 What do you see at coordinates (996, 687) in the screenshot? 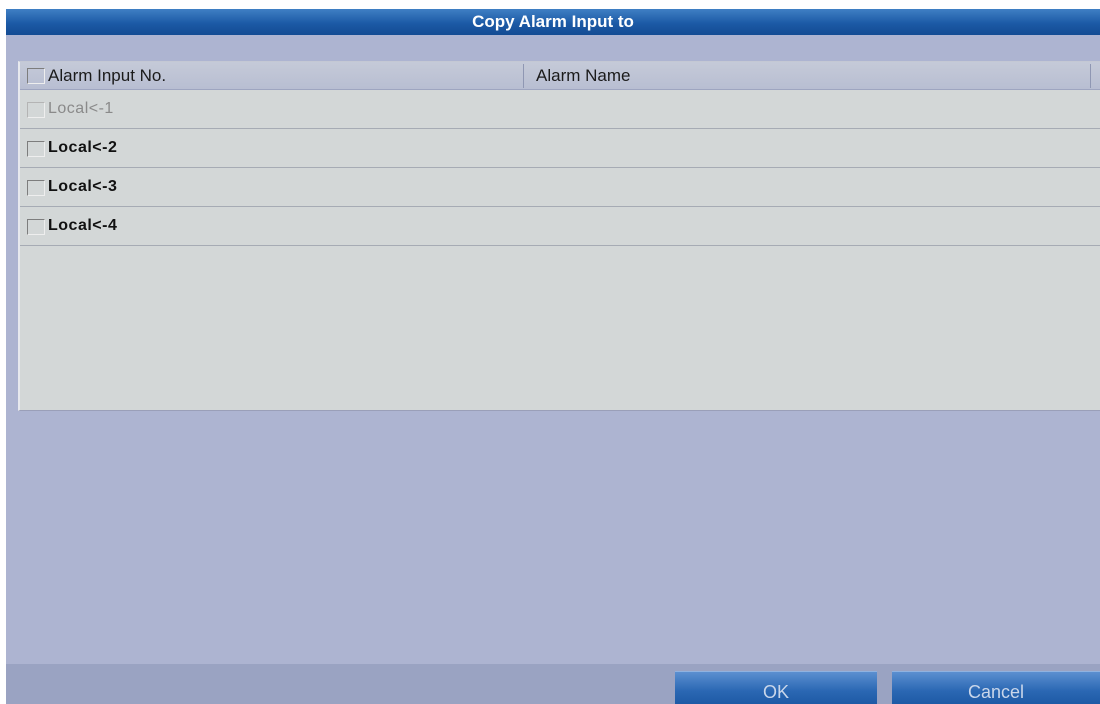
I see `cancel-button: Cancel` at bounding box center [996, 687].